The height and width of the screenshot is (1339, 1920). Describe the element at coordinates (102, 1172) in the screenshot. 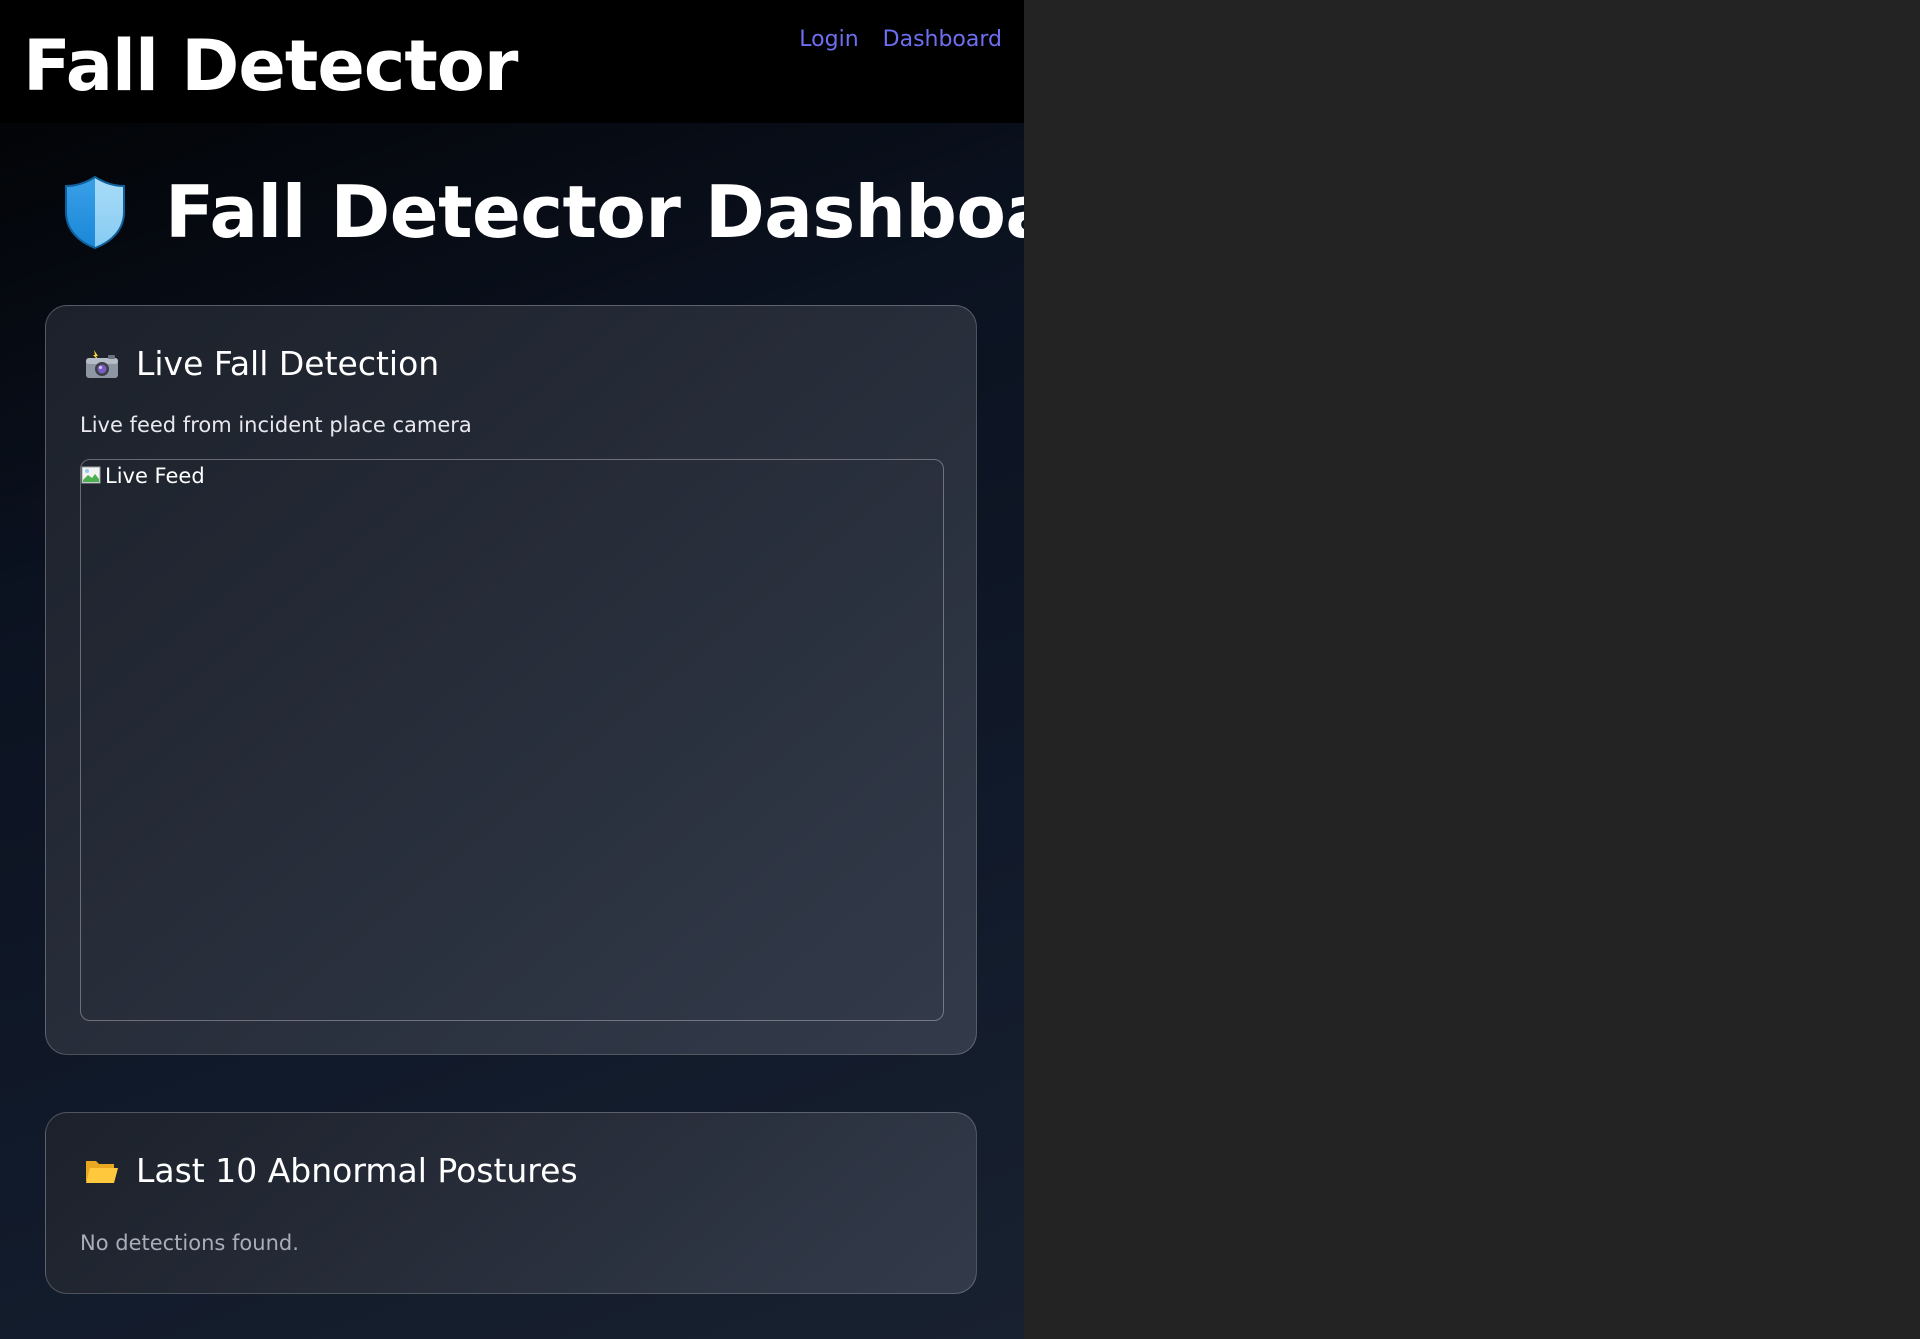

I see `open-folder-icon` at that location.